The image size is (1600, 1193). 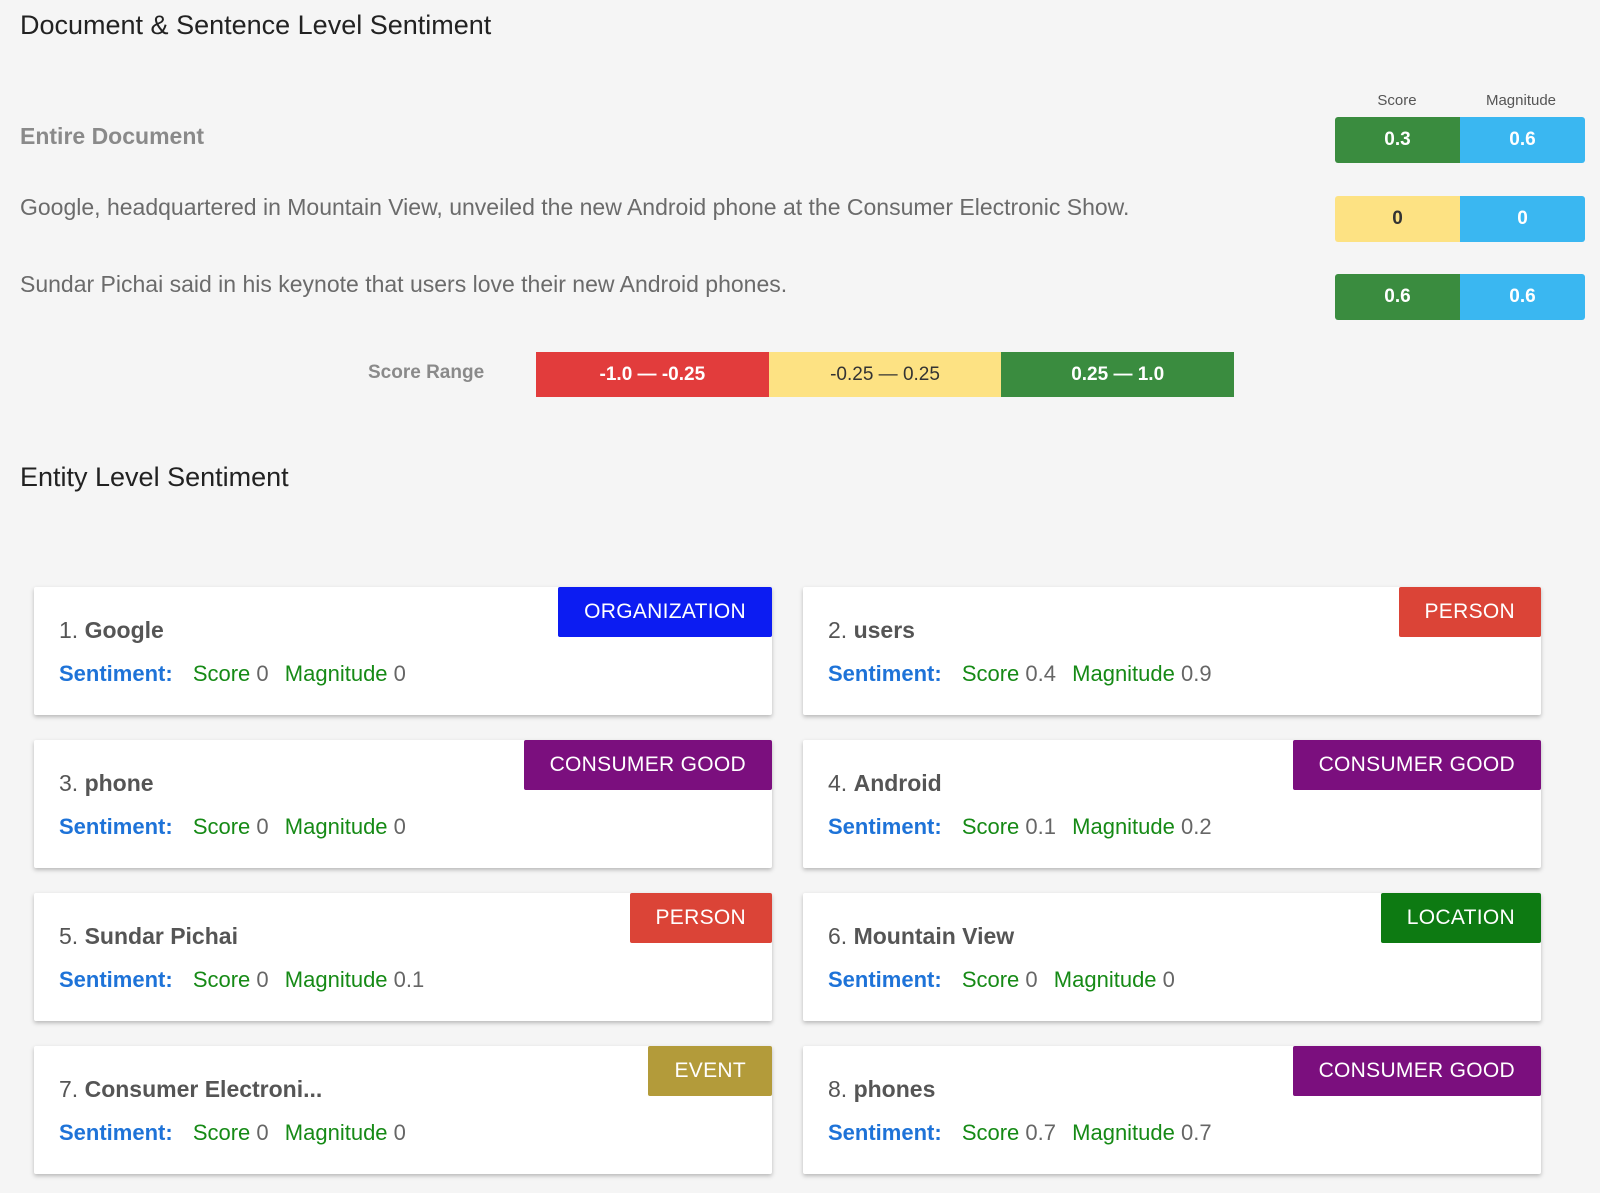 What do you see at coordinates (1397, 100) in the screenshot?
I see `score-column-header: Score` at bounding box center [1397, 100].